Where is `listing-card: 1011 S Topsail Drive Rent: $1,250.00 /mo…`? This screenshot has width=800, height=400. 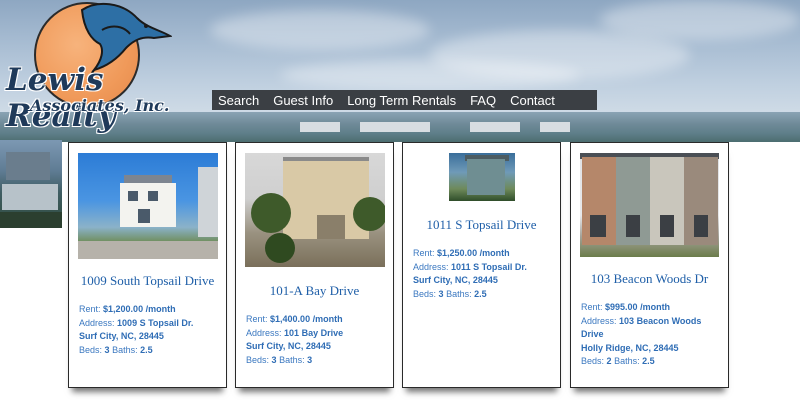 listing-card: 1011 S Topsail Drive Rent: $1,250.00 /mo… is located at coordinates (481, 265).